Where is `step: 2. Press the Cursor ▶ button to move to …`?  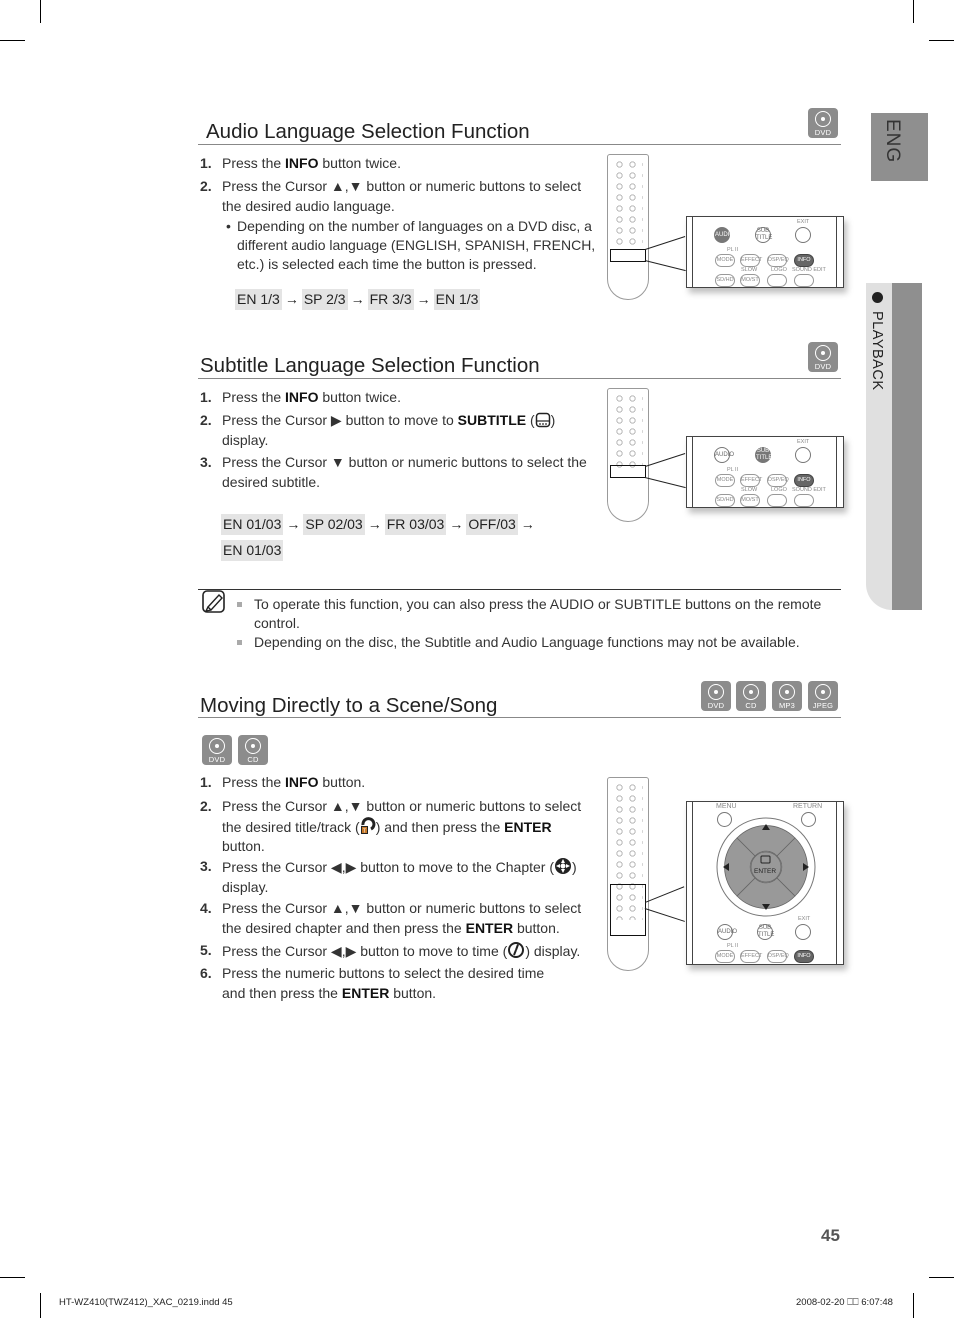
step: 2. Press the Cursor ▶ button to move to … is located at coordinates (378, 430).